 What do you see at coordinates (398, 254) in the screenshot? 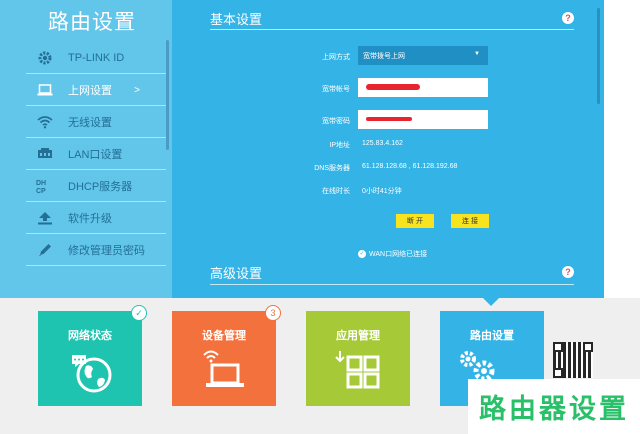
I see `wan-status-text: WAN口网络已连接` at bounding box center [398, 254].